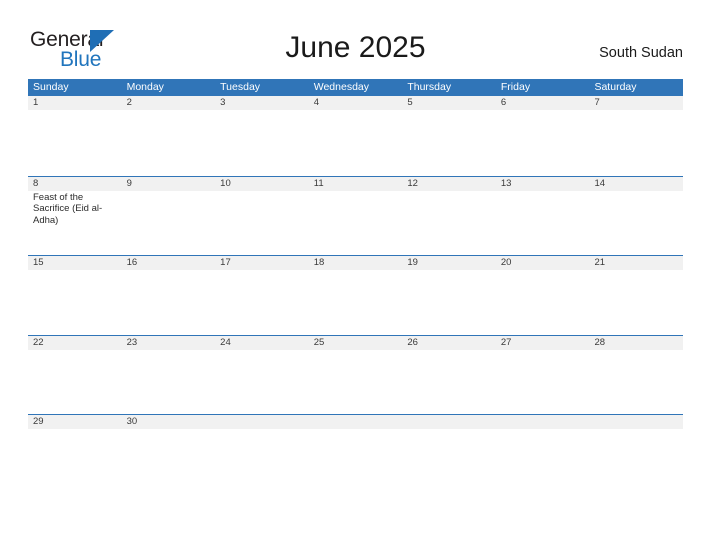  I want to click on day-number: 9, so click(129, 183).